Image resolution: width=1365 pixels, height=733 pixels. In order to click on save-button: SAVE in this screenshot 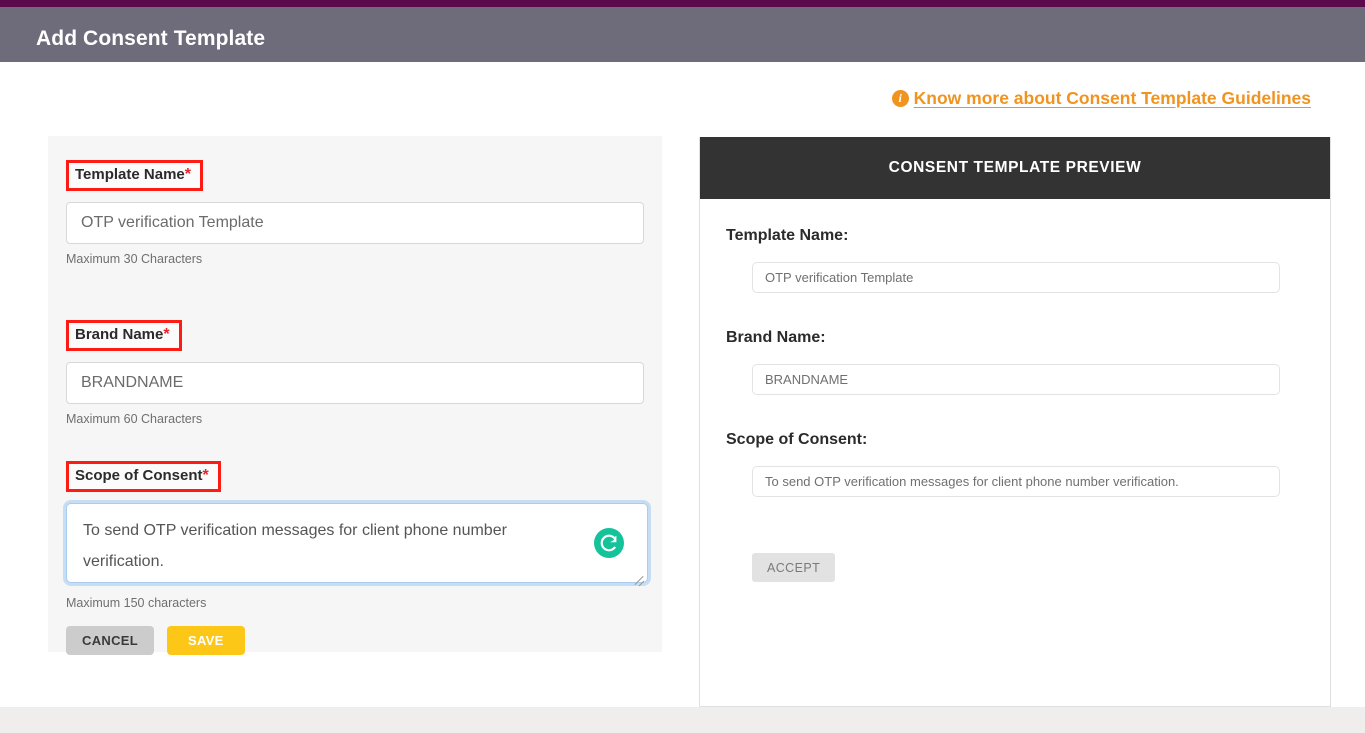, I will do `click(205, 640)`.